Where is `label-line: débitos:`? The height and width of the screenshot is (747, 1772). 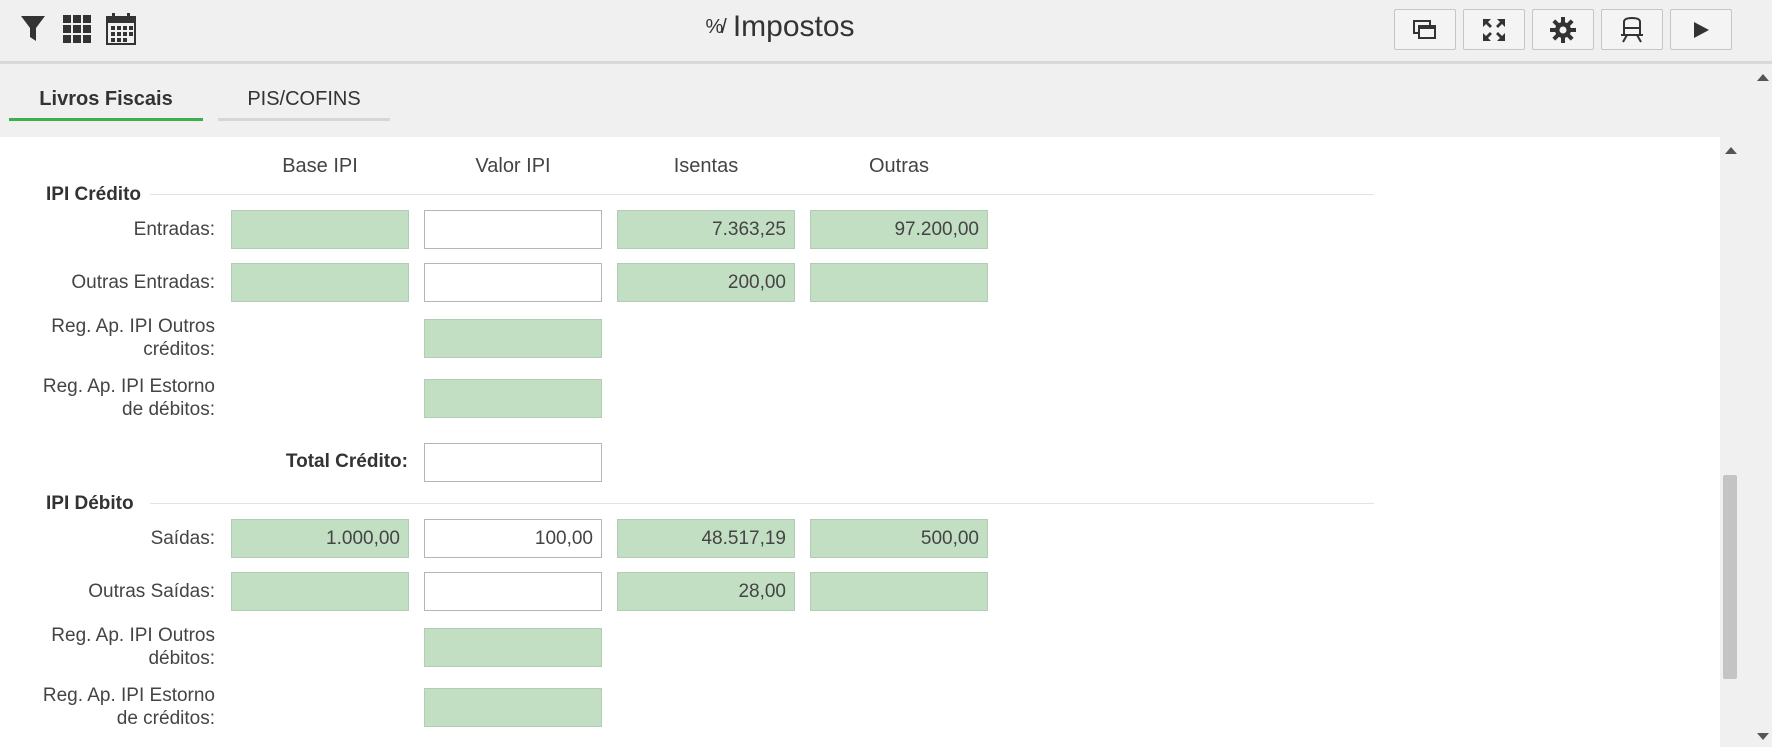
label-line: débitos: is located at coordinates (181, 658).